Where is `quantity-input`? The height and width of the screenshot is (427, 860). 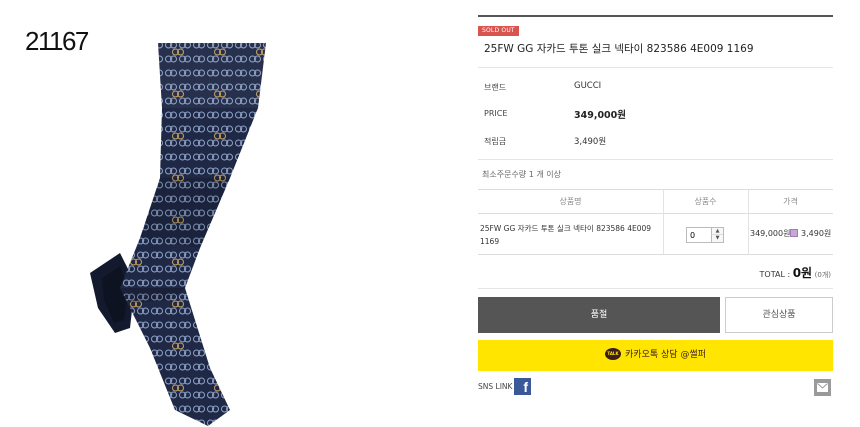 quantity-input is located at coordinates (699, 235).